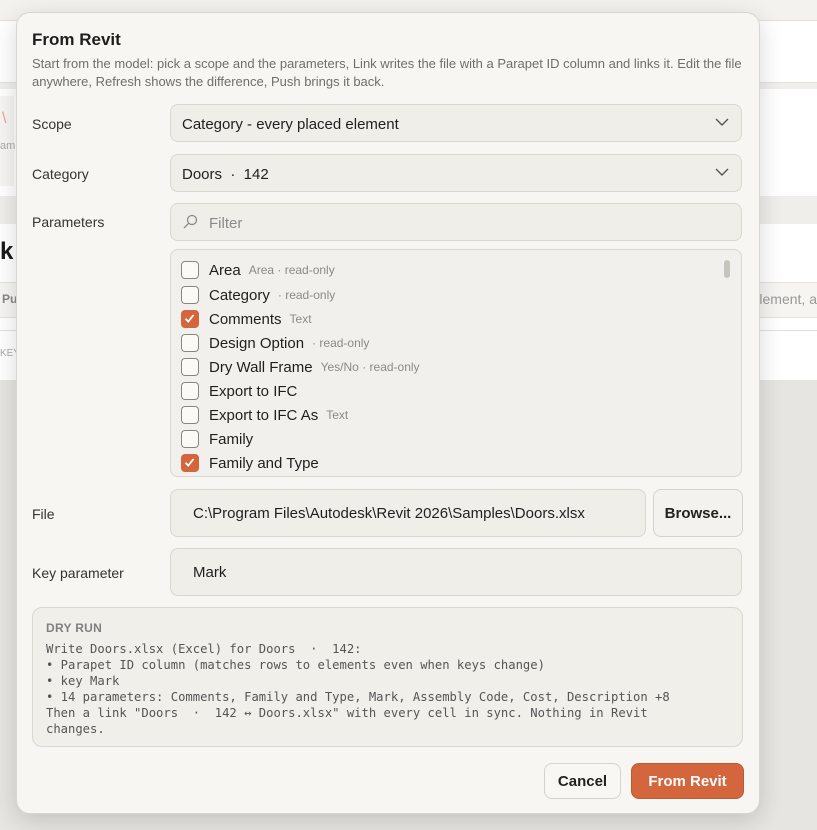  Describe the element at coordinates (370, 367) in the screenshot. I see `parameter-meta: Yes/No · read-only` at that location.